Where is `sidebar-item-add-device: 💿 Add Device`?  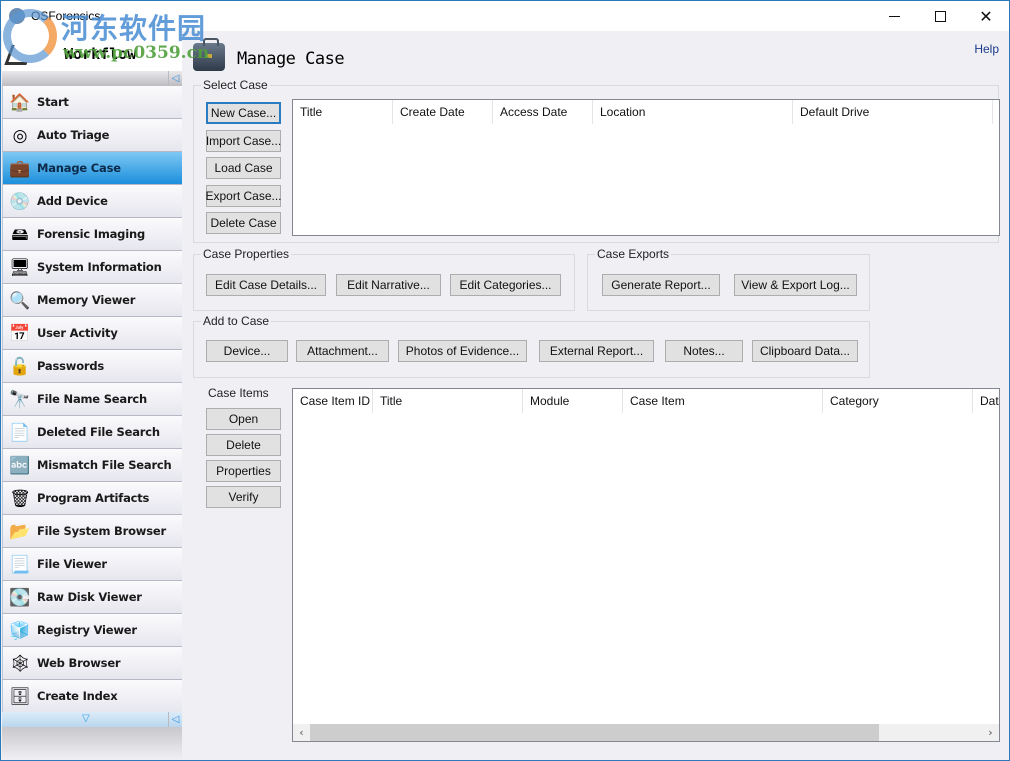
sidebar-item-add-device: 💿 Add Device is located at coordinates (92, 201).